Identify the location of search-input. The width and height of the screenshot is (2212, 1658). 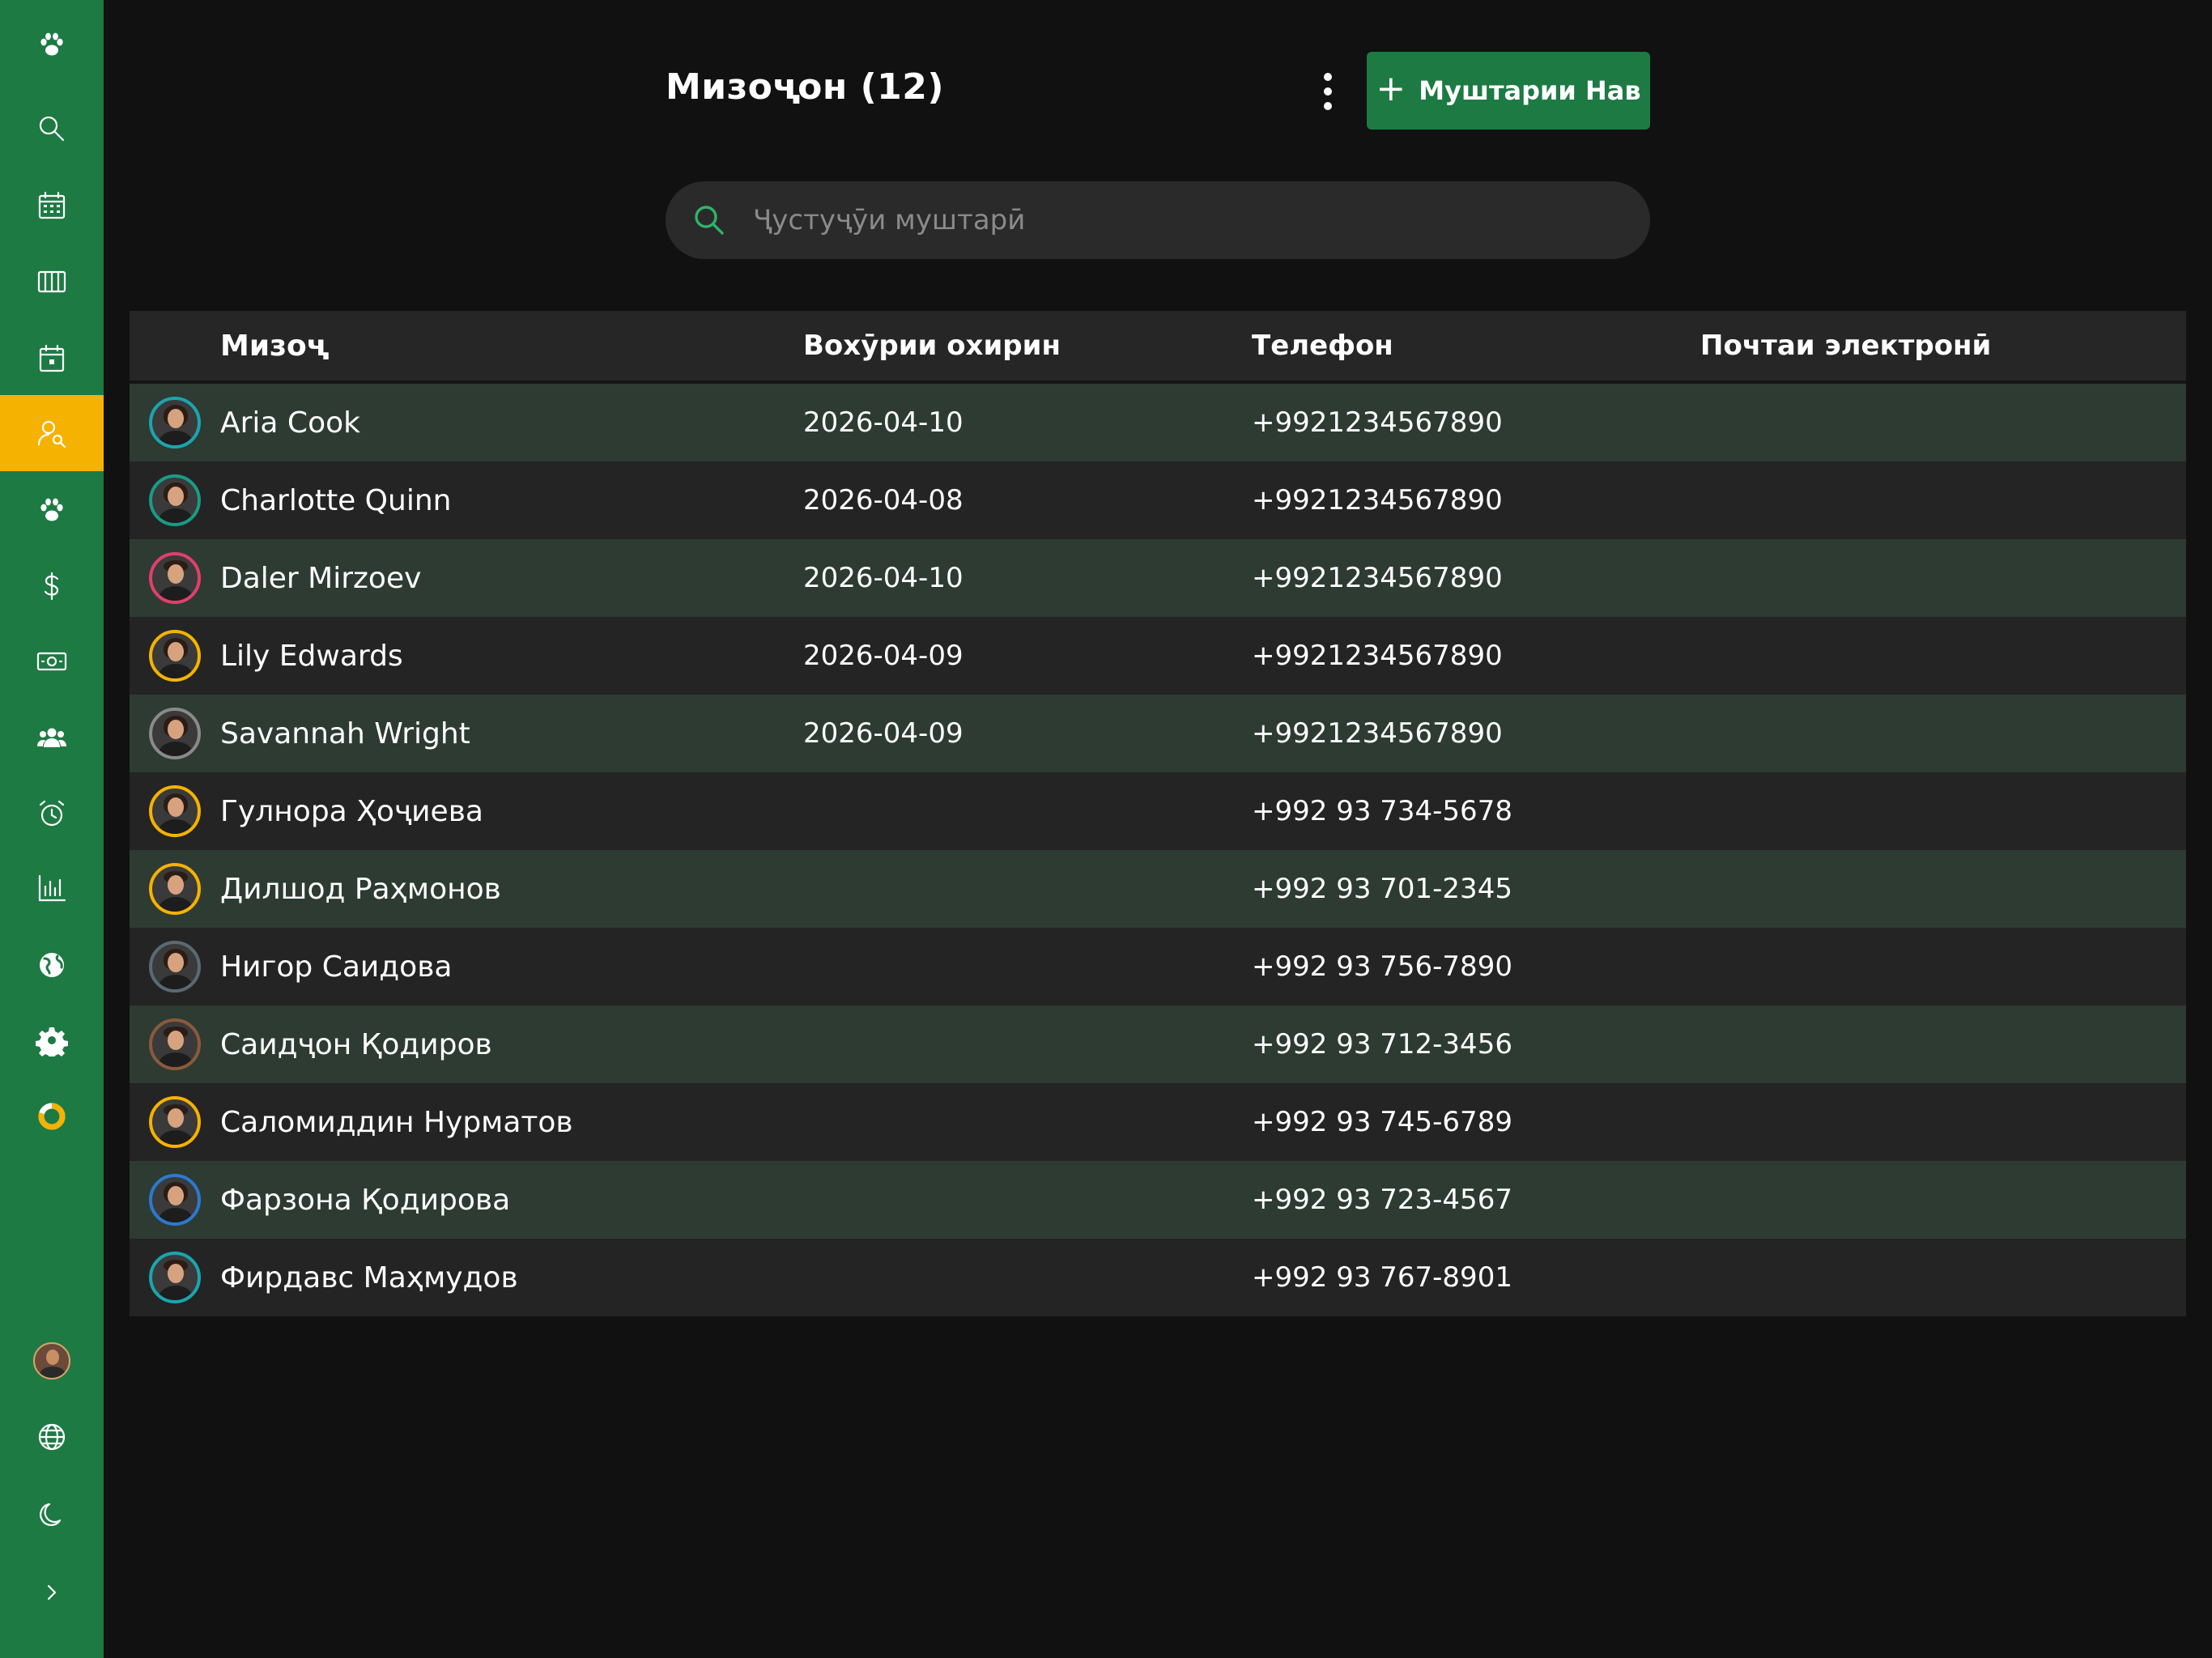
(1178, 220).